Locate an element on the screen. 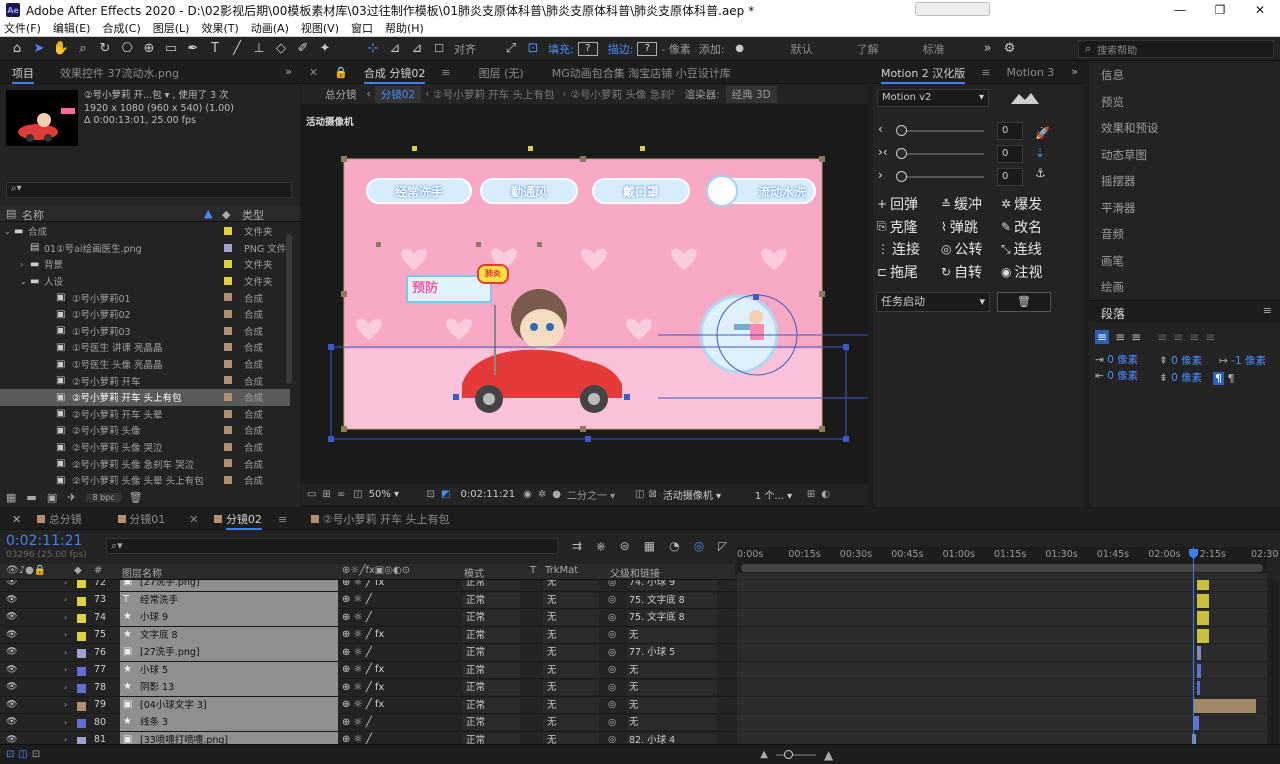  new-folder-icon: ▬ is located at coordinates (31, 497).